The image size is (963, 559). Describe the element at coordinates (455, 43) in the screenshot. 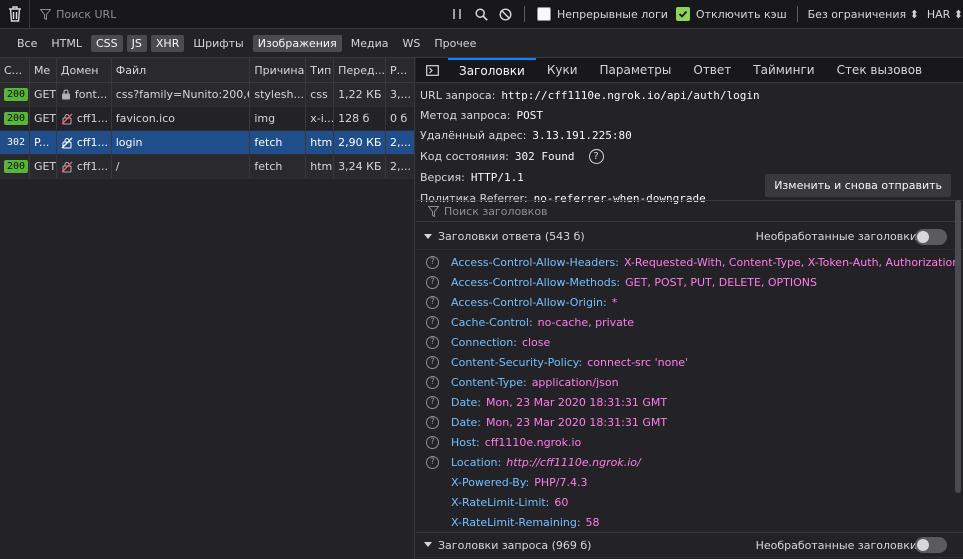

I see `filter-other: Прочее` at that location.